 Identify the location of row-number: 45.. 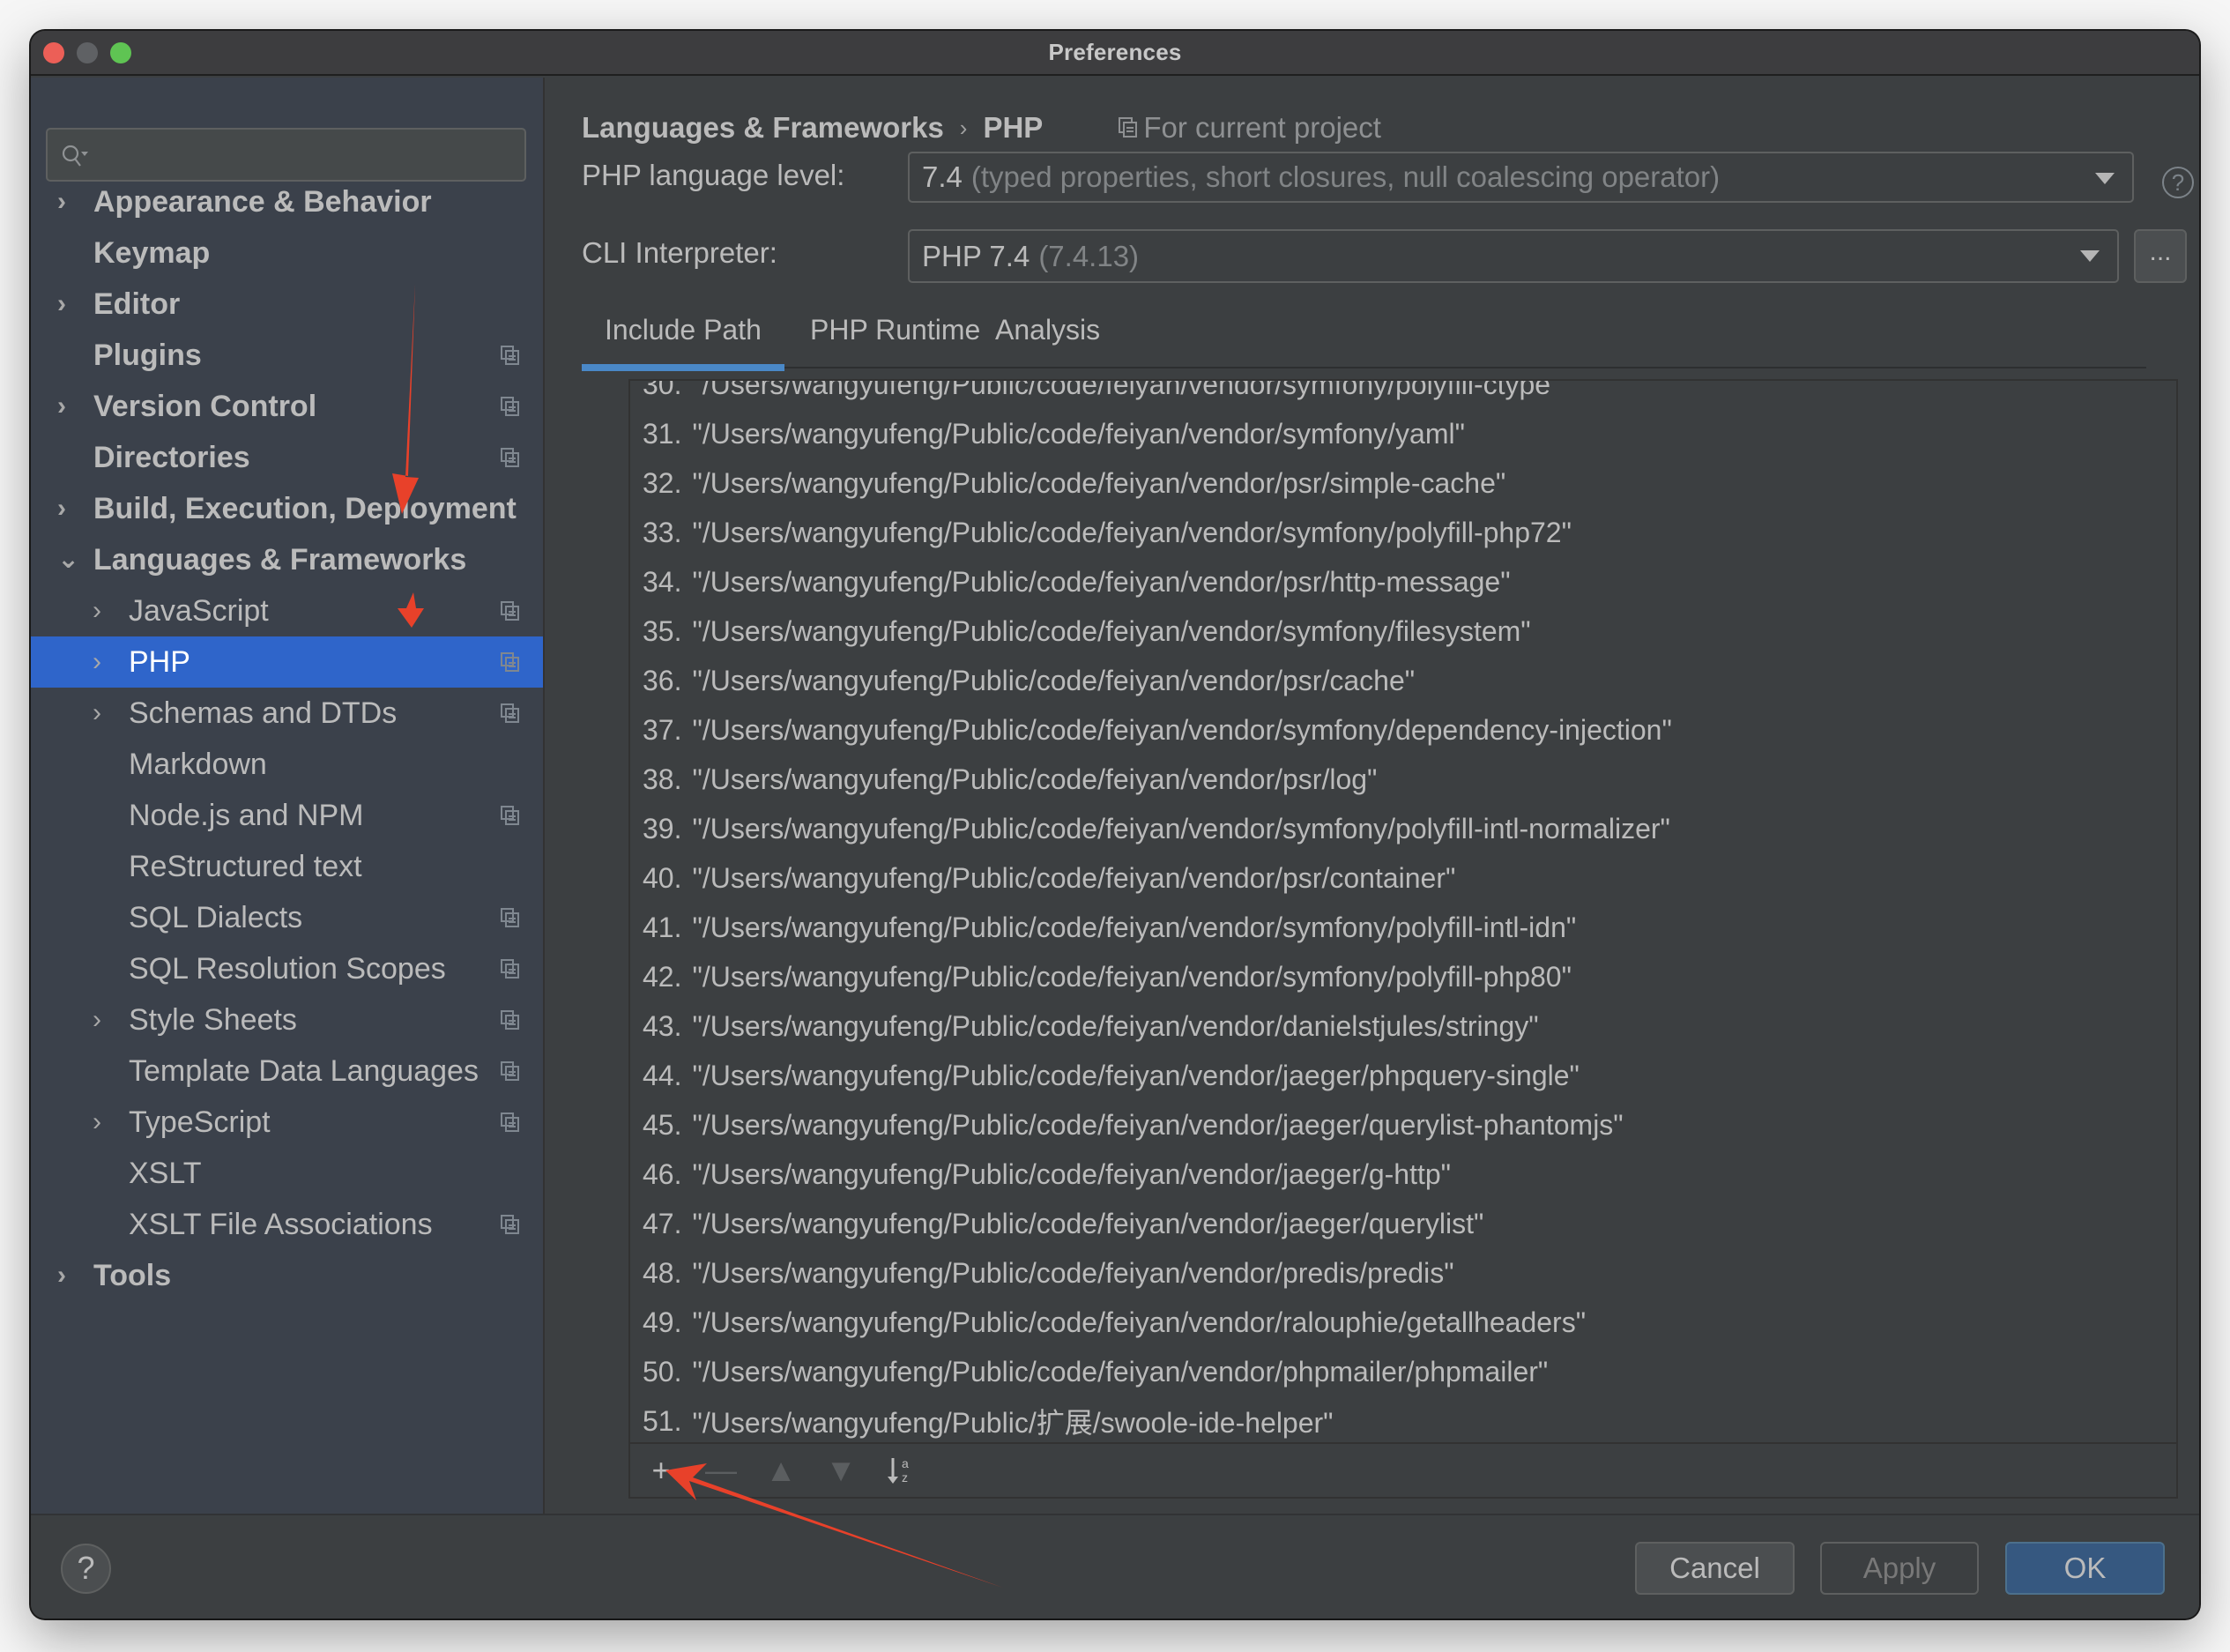
(662, 1124).